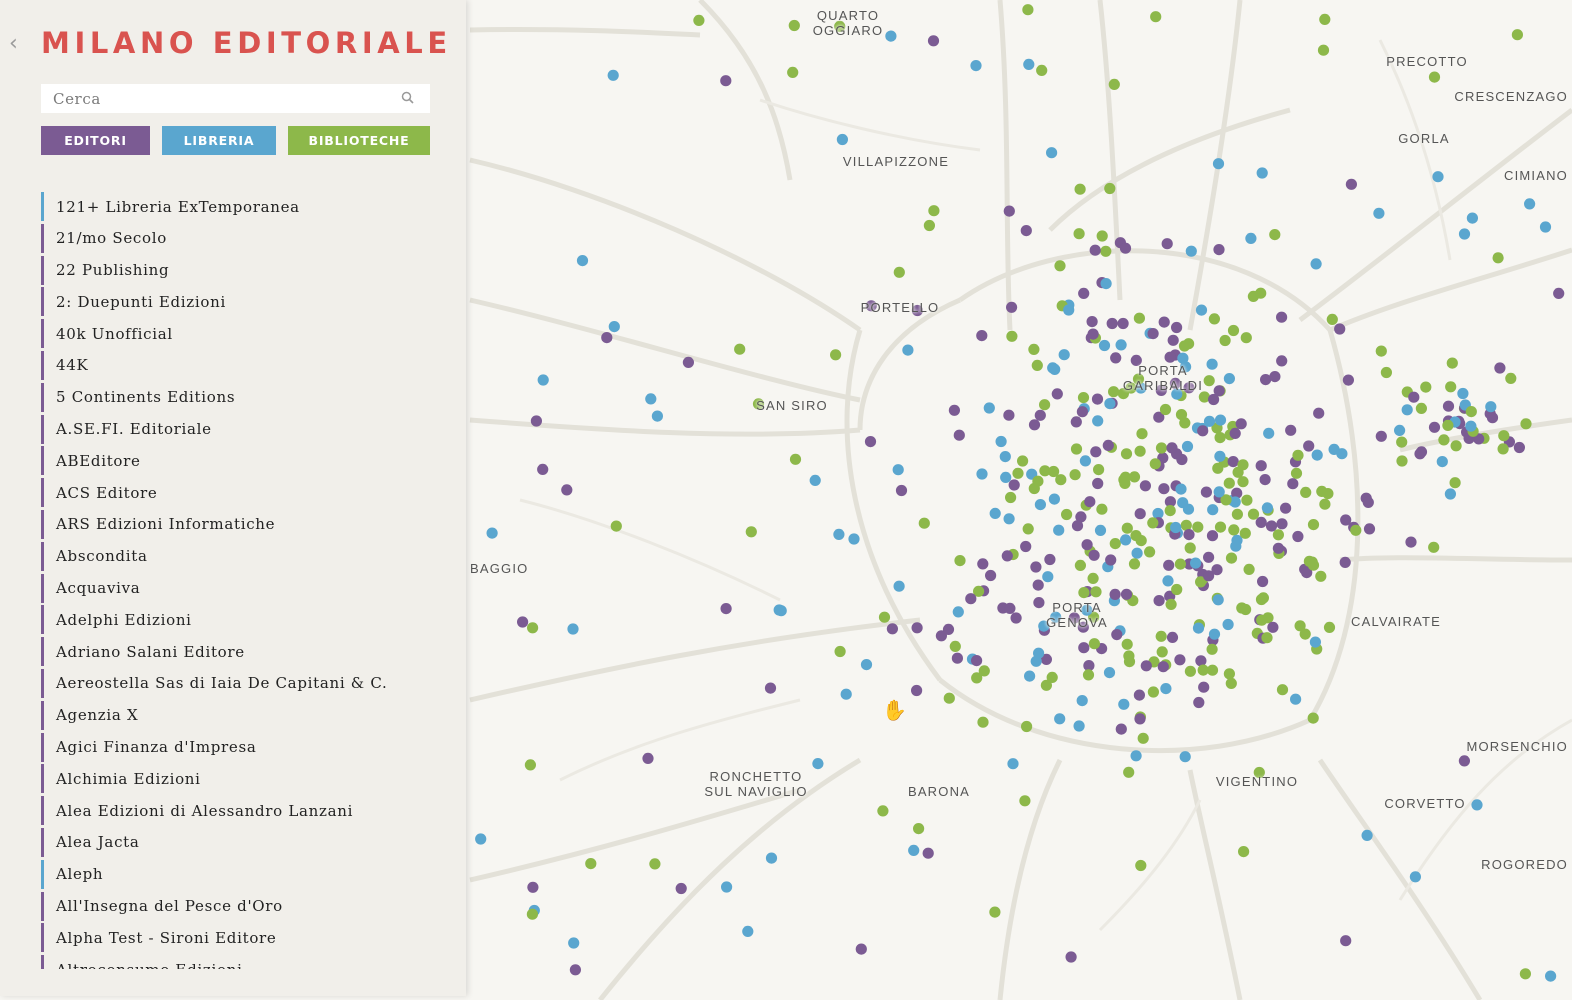 This screenshot has height=1000, width=1572. What do you see at coordinates (248, 238) in the screenshot?
I see `list-item: 21/mo Secolo` at bounding box center [248, 238].